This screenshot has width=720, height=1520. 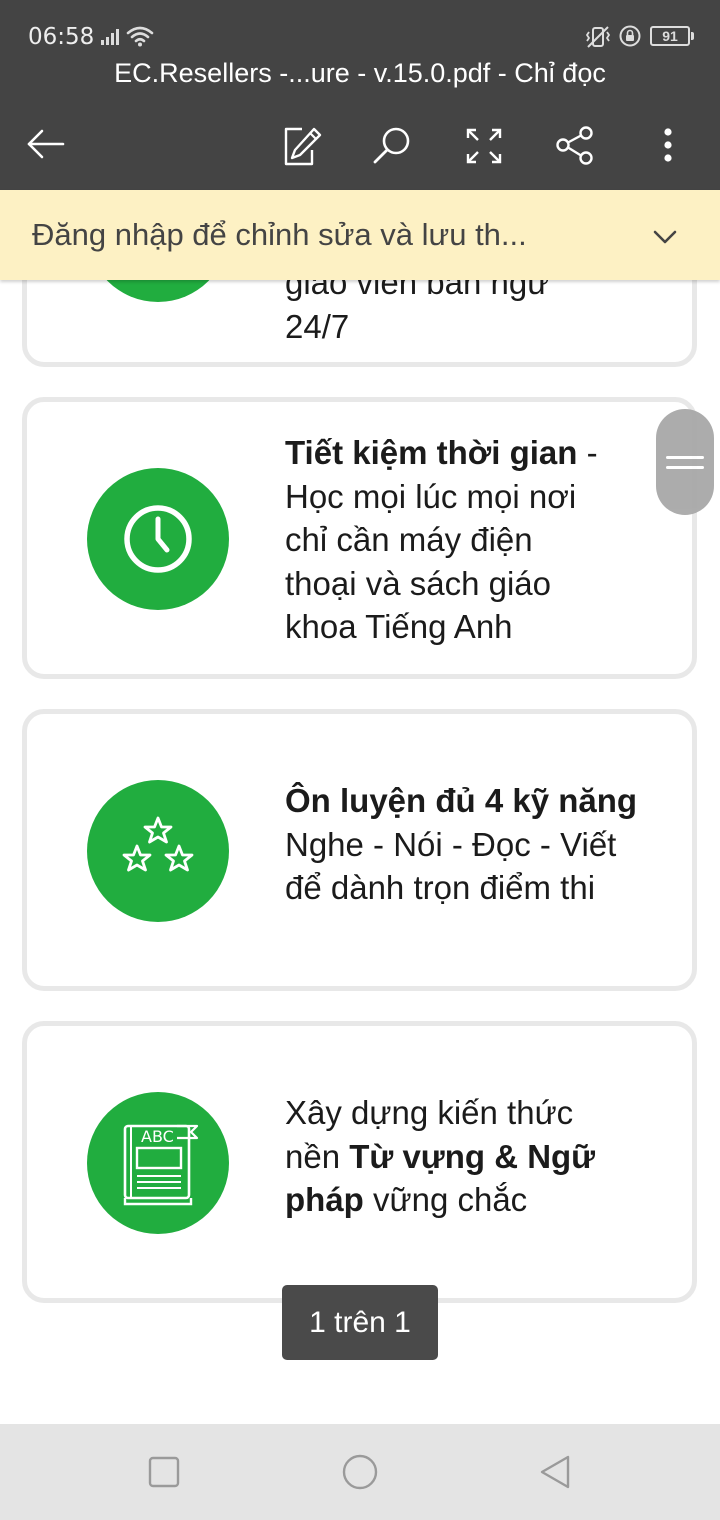 I want to click on vibrate-icon, so click(x=598, y=37).